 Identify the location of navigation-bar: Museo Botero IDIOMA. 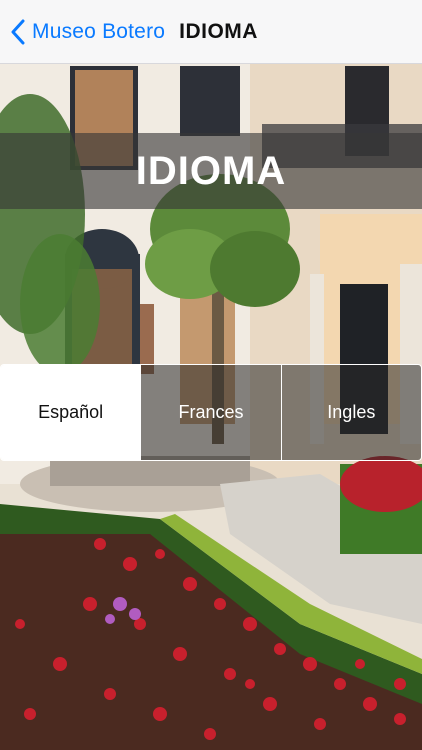
(211, 32).